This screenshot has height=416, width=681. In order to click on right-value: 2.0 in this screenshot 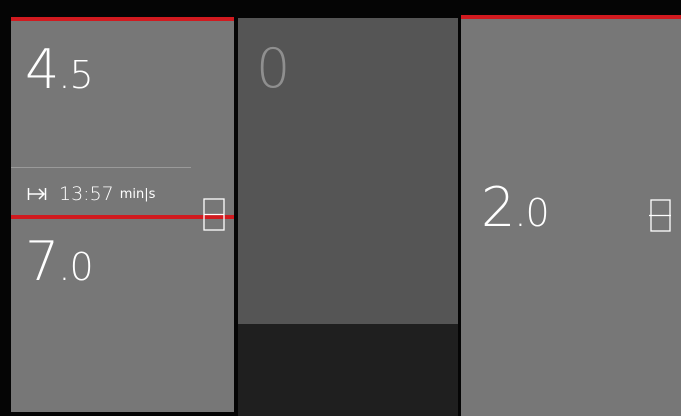, I will do `click(515, 208)`.